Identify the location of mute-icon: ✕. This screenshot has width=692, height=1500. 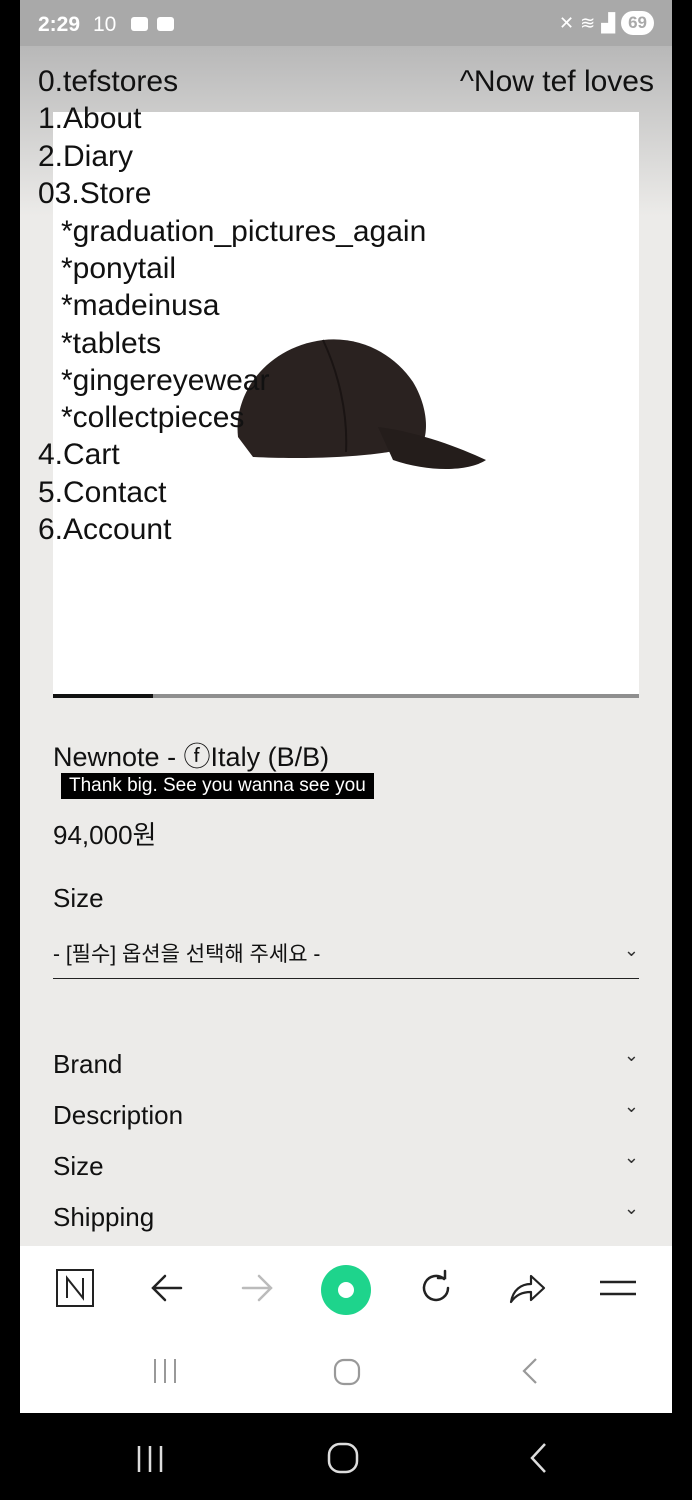
(567, 22).